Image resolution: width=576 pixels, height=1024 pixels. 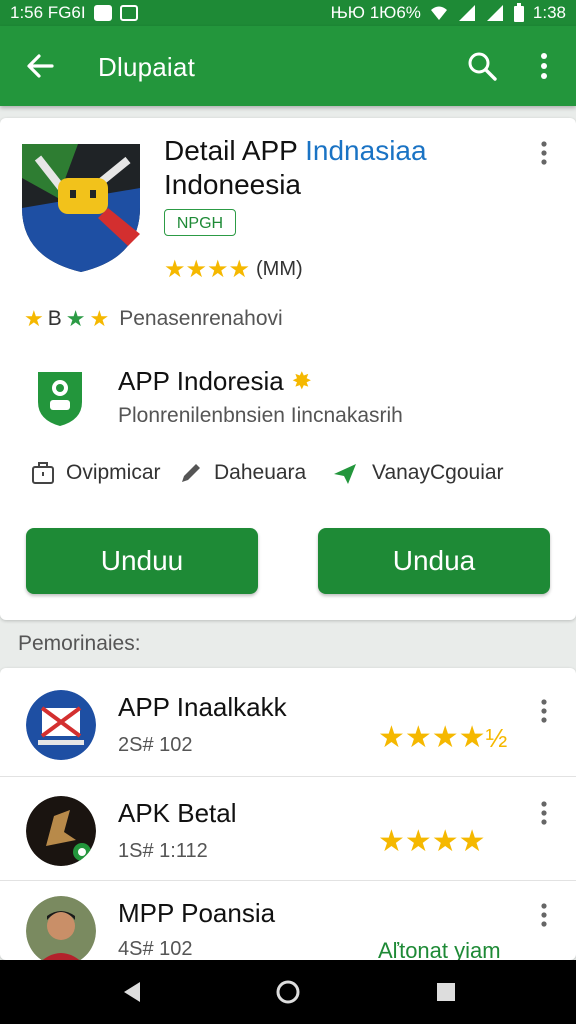 I want to click on gallery-icon, so click(x=128, y=13).